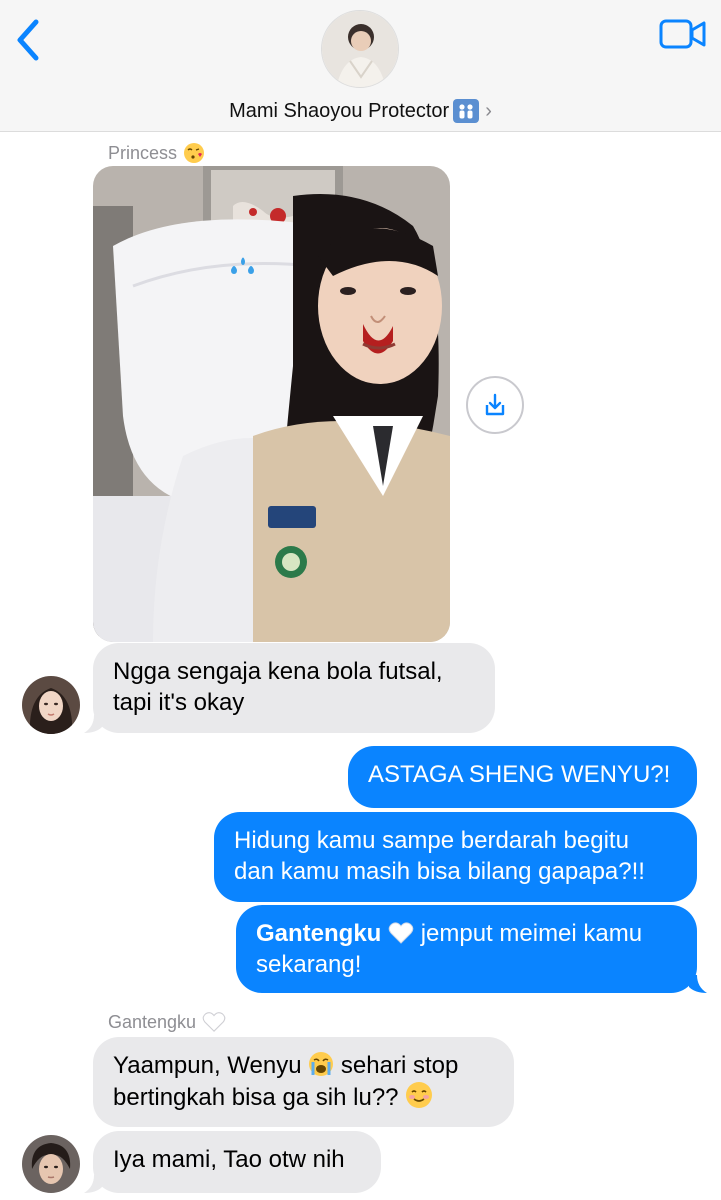  I want to click on avatar-gantengku, so click(51, 1164).